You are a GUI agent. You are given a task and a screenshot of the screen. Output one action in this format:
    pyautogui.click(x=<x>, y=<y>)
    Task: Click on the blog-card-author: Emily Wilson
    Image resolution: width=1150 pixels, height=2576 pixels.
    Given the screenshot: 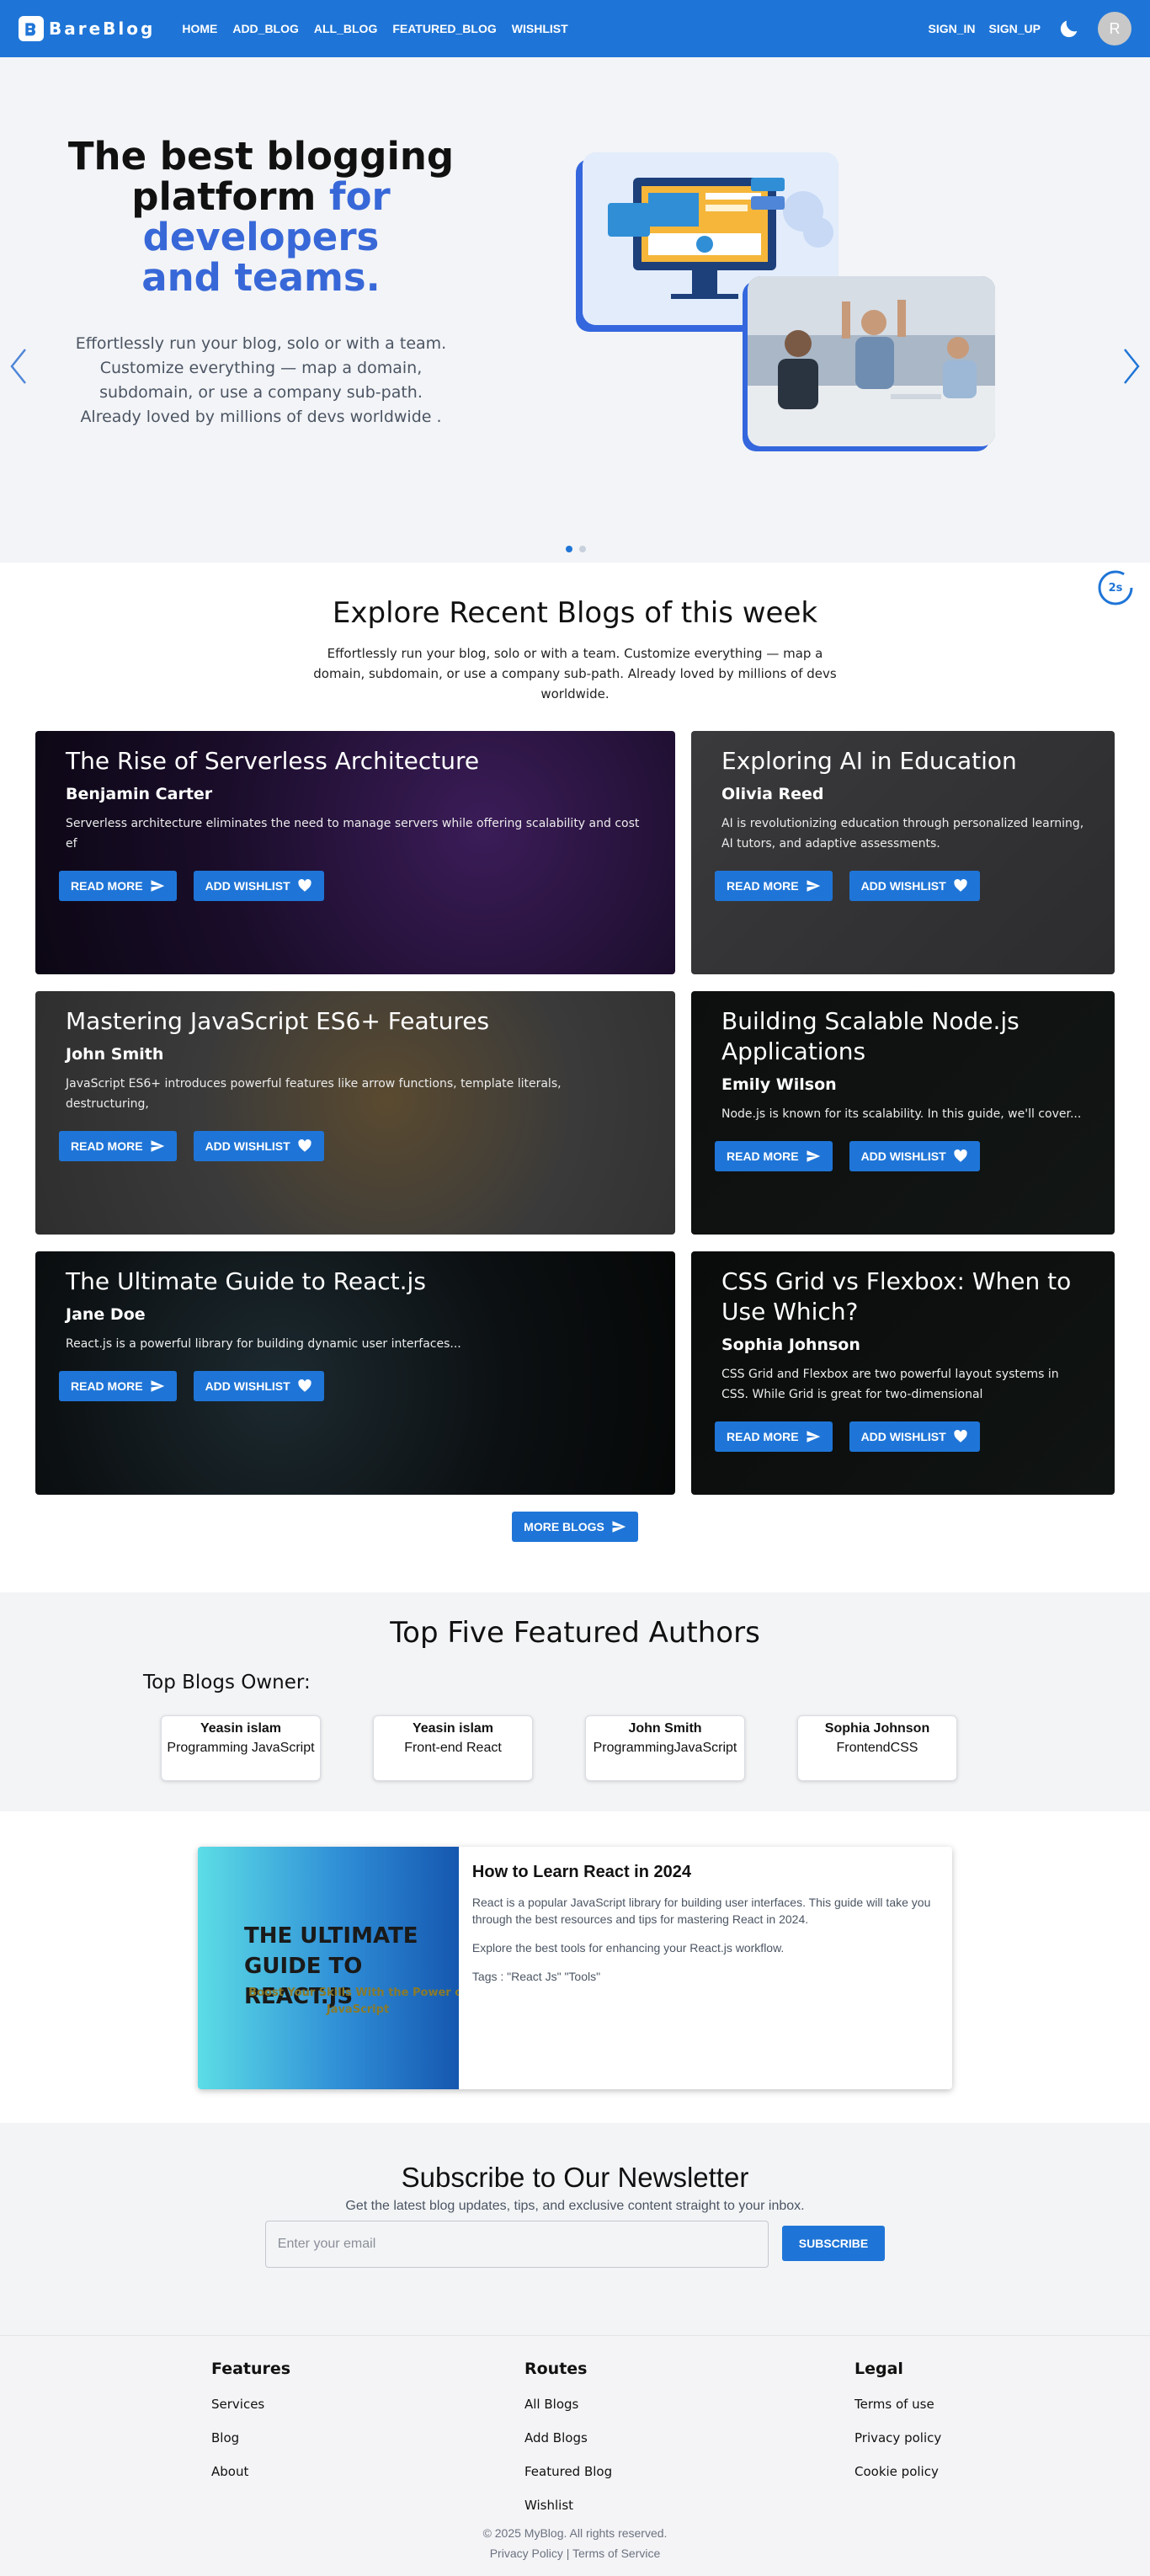 What is the action you would take?
    pyautogui.click(x=779, y=1084)
    